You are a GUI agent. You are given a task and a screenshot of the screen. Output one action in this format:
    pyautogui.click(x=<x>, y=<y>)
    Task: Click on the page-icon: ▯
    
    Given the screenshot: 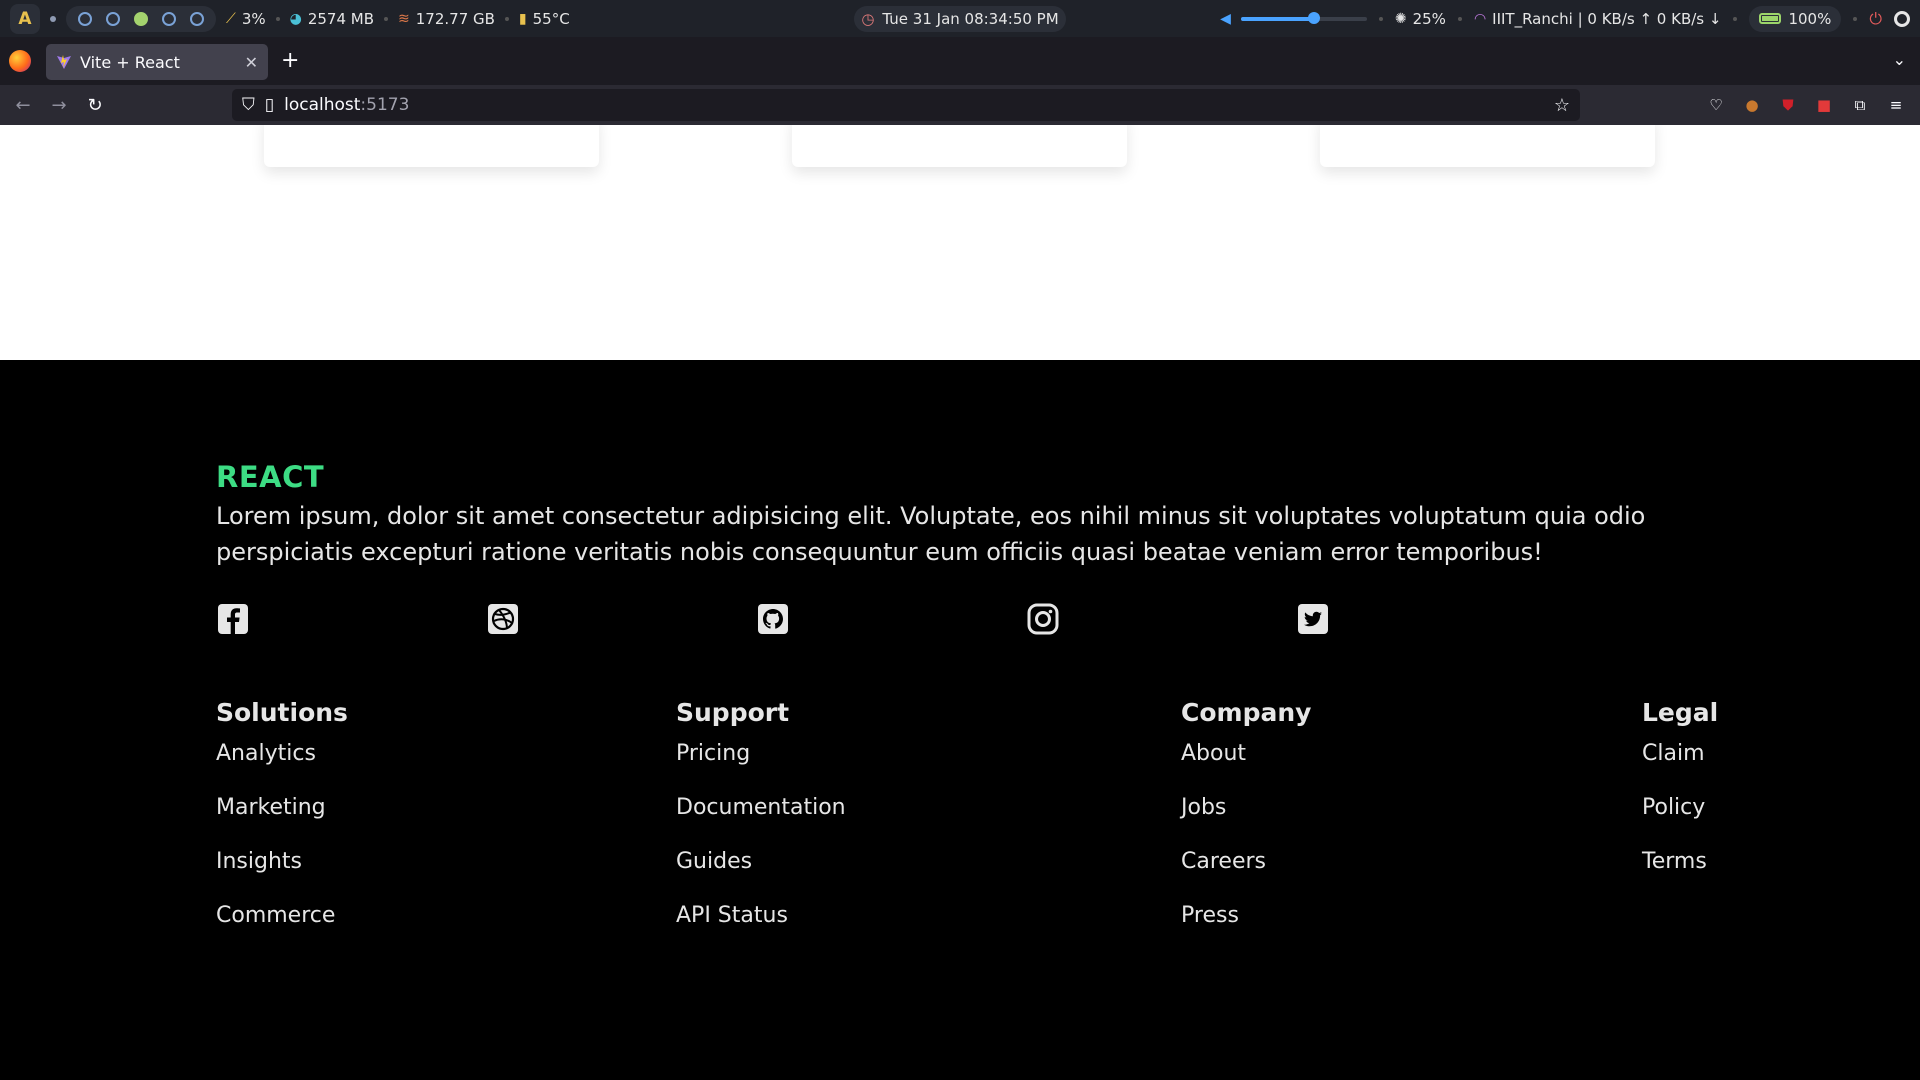 What is the action you would take?
    pyautogui.click(x=269, y=105)
    